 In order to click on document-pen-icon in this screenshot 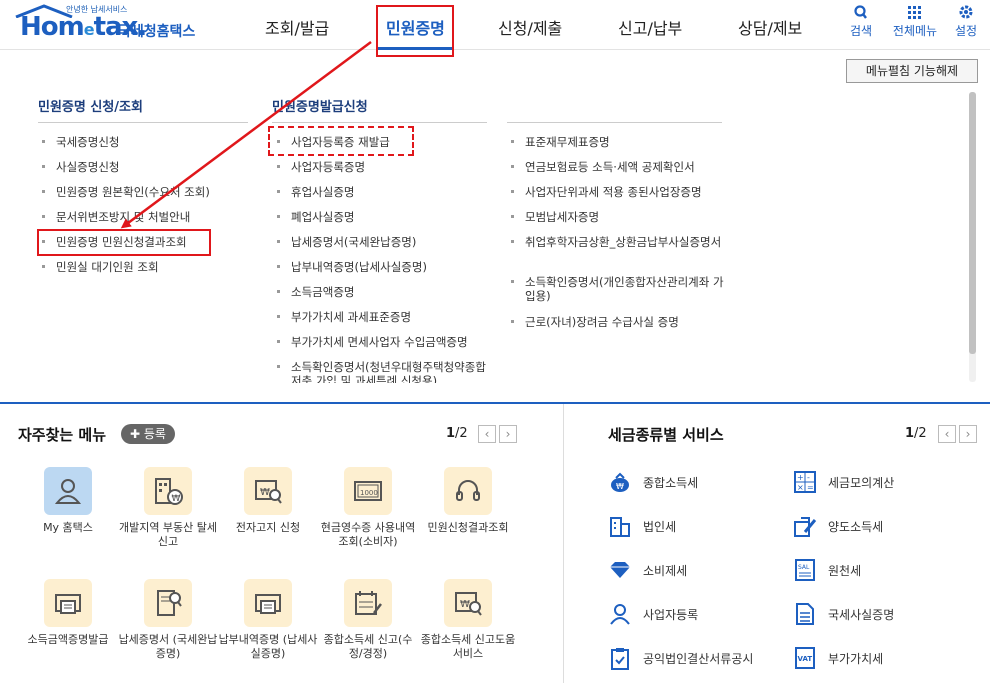, I will do `click(805, 527)`.